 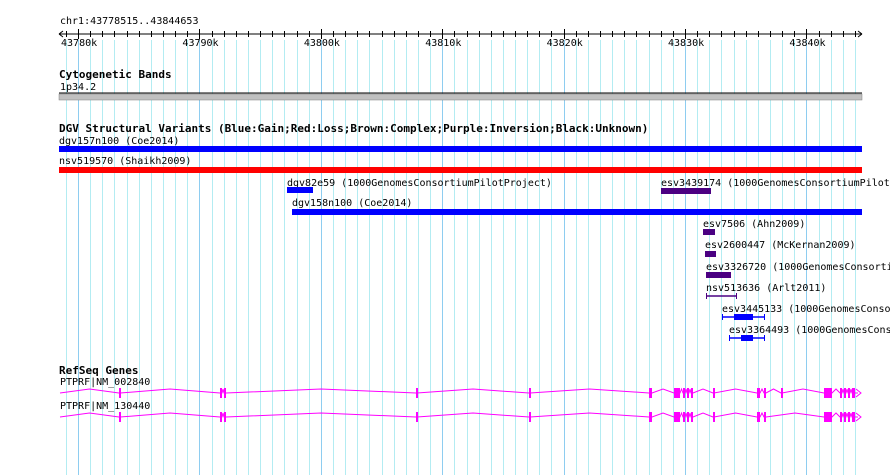 I want to click on dgv-feature: esv2600447 (McKernan2009), so click(x=780, y=248).